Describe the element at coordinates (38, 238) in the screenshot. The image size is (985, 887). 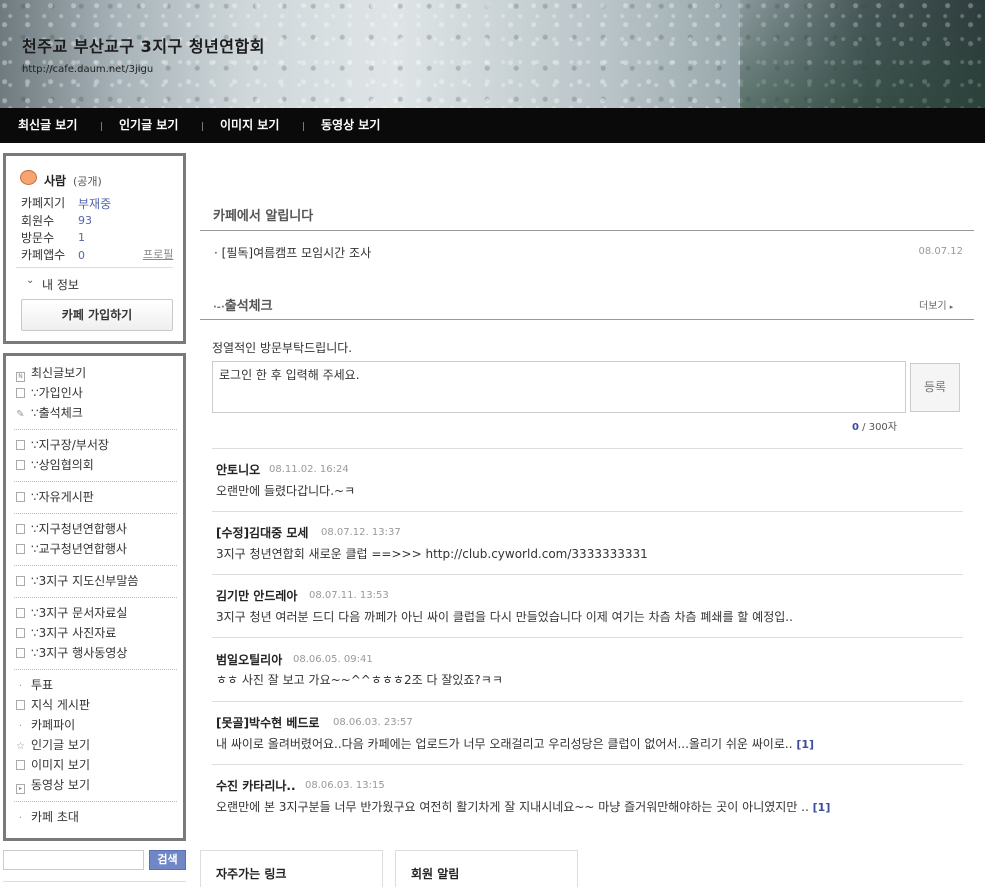
I see `visit-count-label: 방문수` at that location.